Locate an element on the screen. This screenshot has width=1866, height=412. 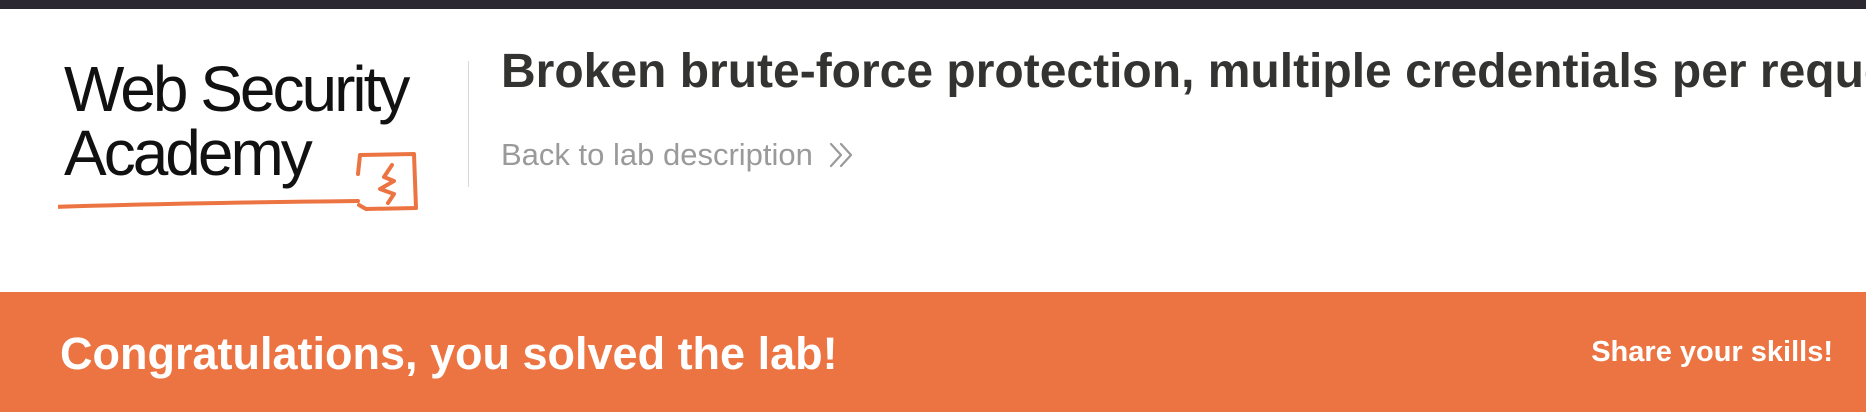
web-security-academy-logo: Web Security Academy is located at coordinates (263, 133).